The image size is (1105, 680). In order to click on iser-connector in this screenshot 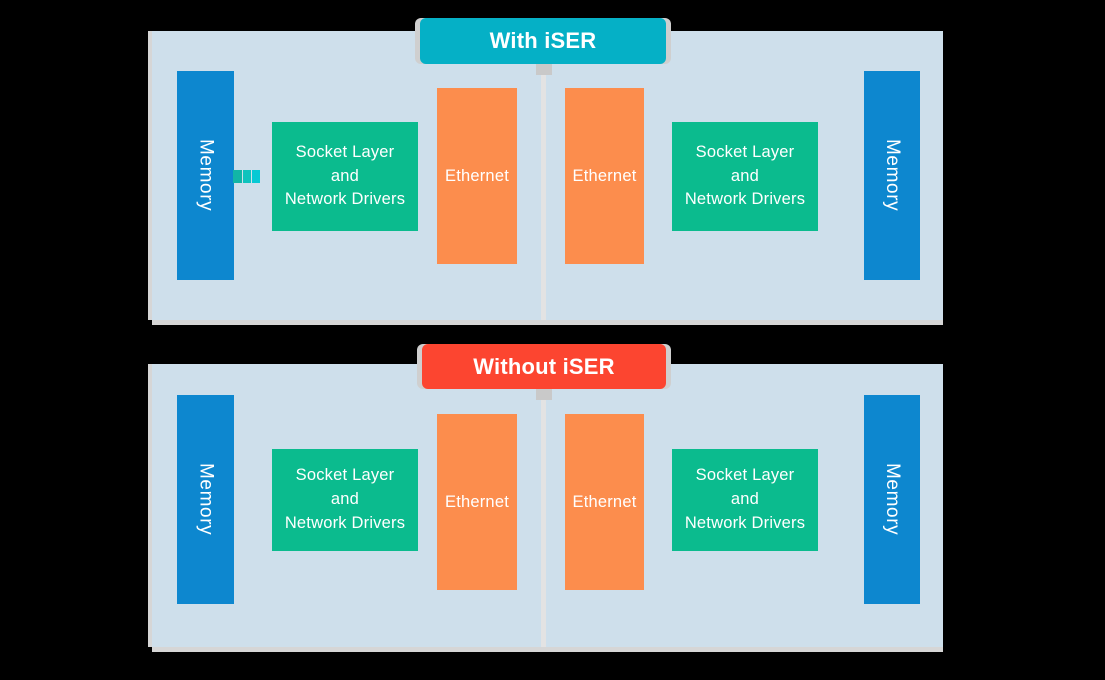, I will do `click(246, 176)`.